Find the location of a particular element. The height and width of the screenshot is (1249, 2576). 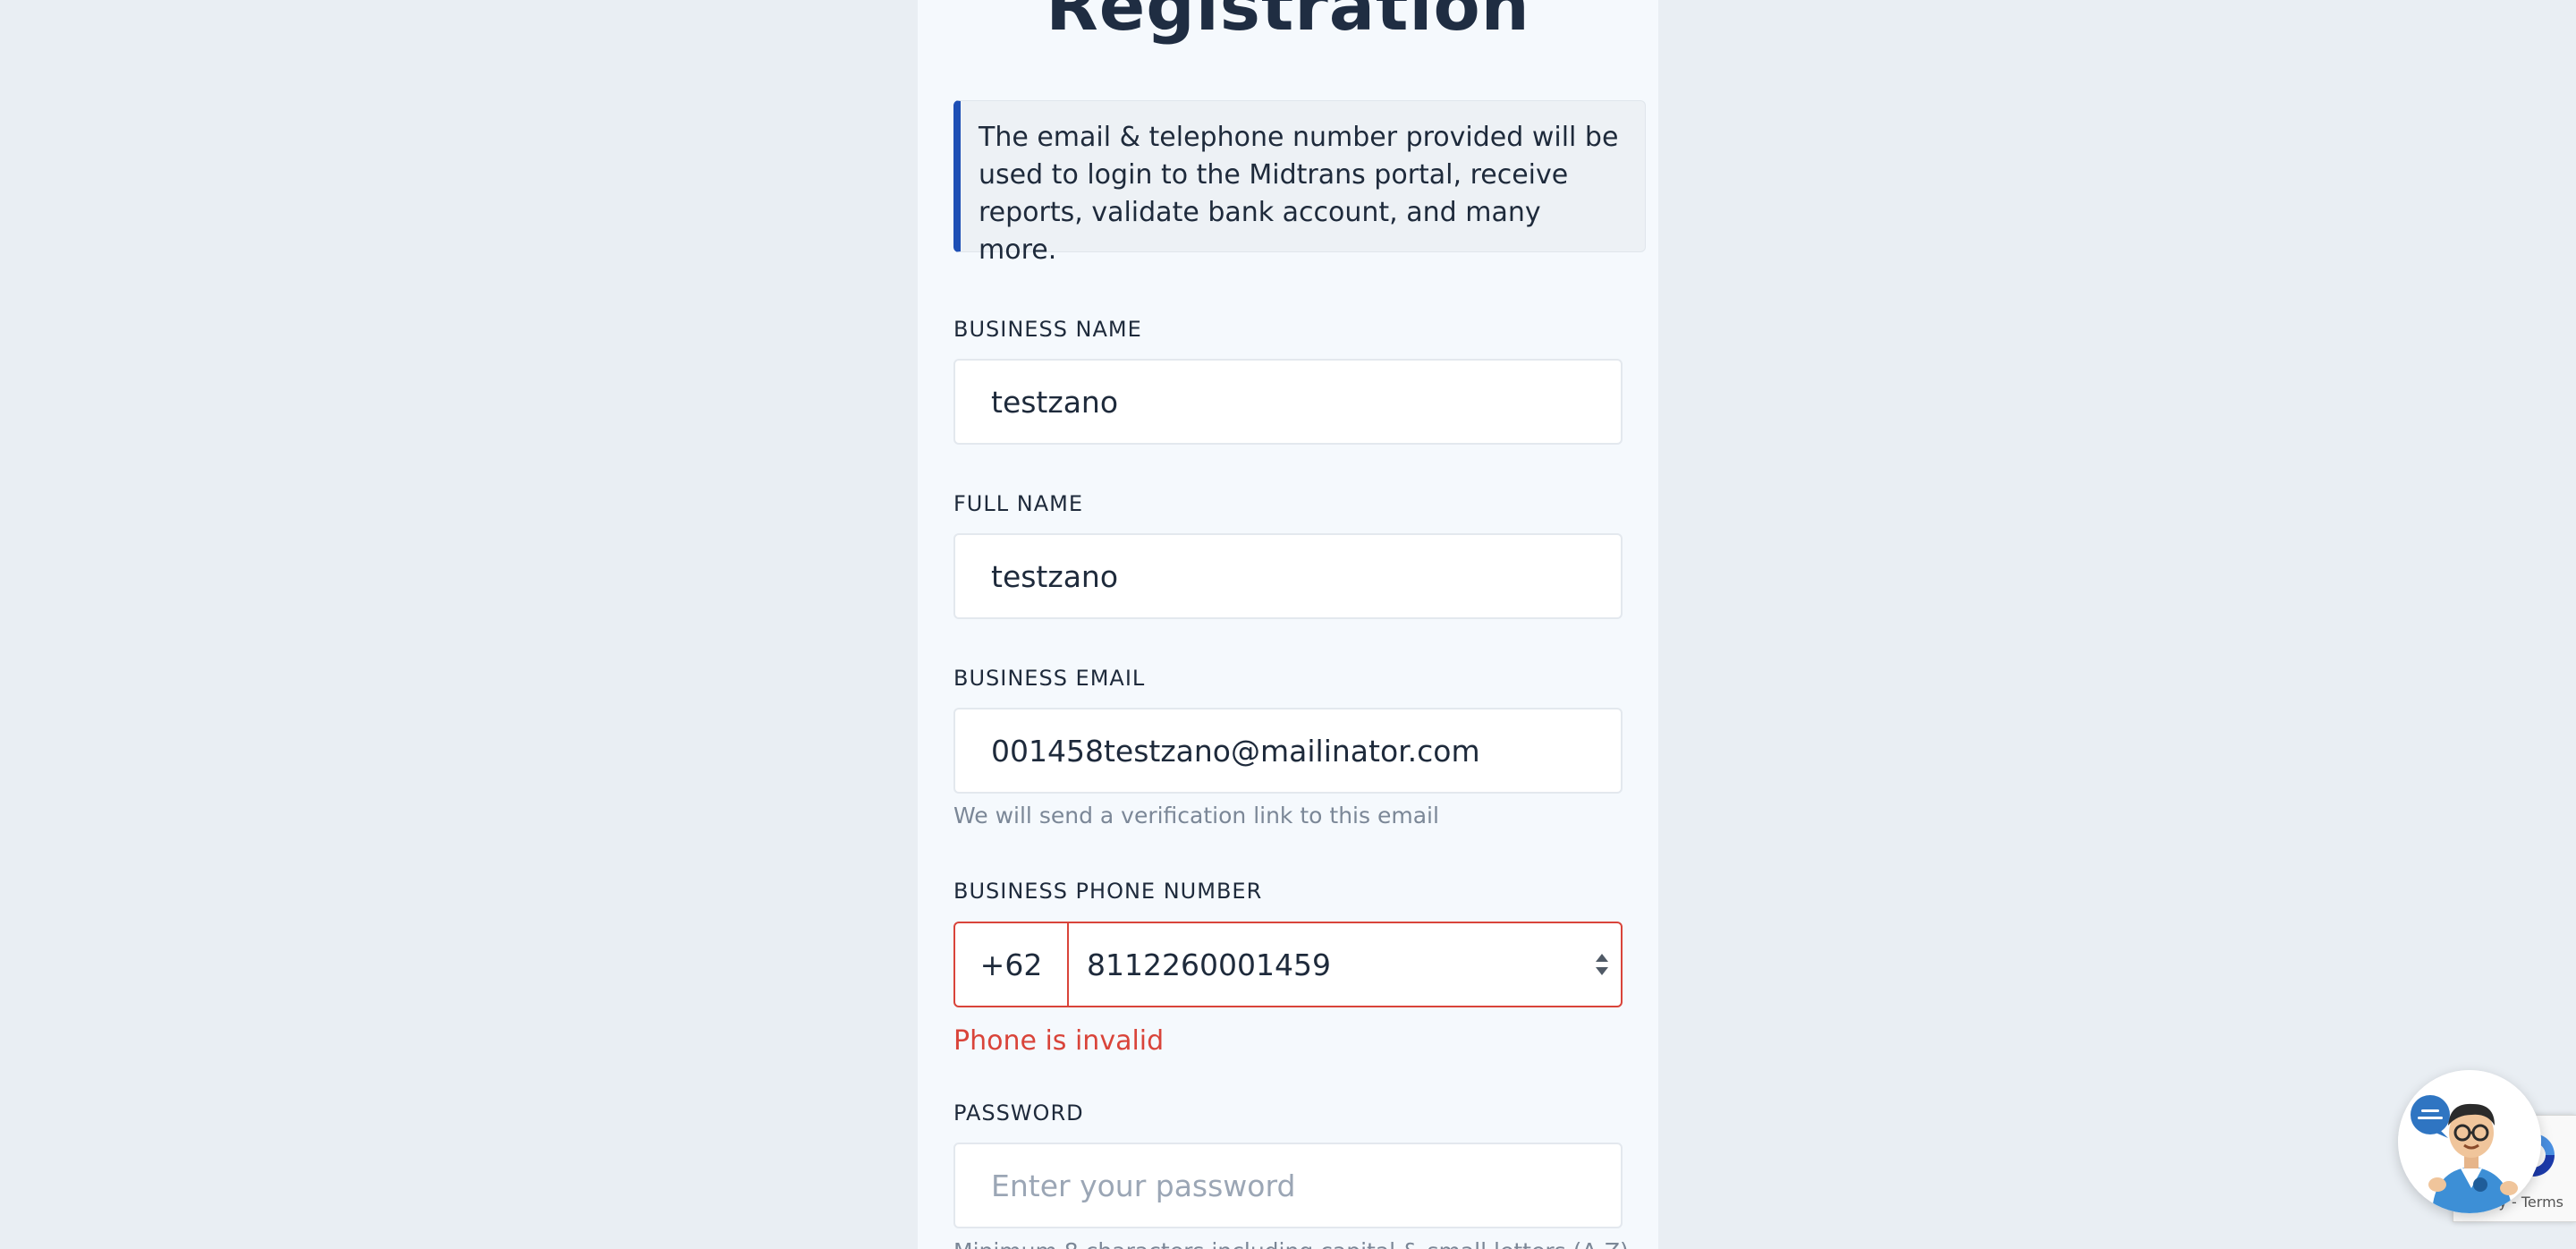

assistant-avatar-icon is located at coordinates (2469, 1141).